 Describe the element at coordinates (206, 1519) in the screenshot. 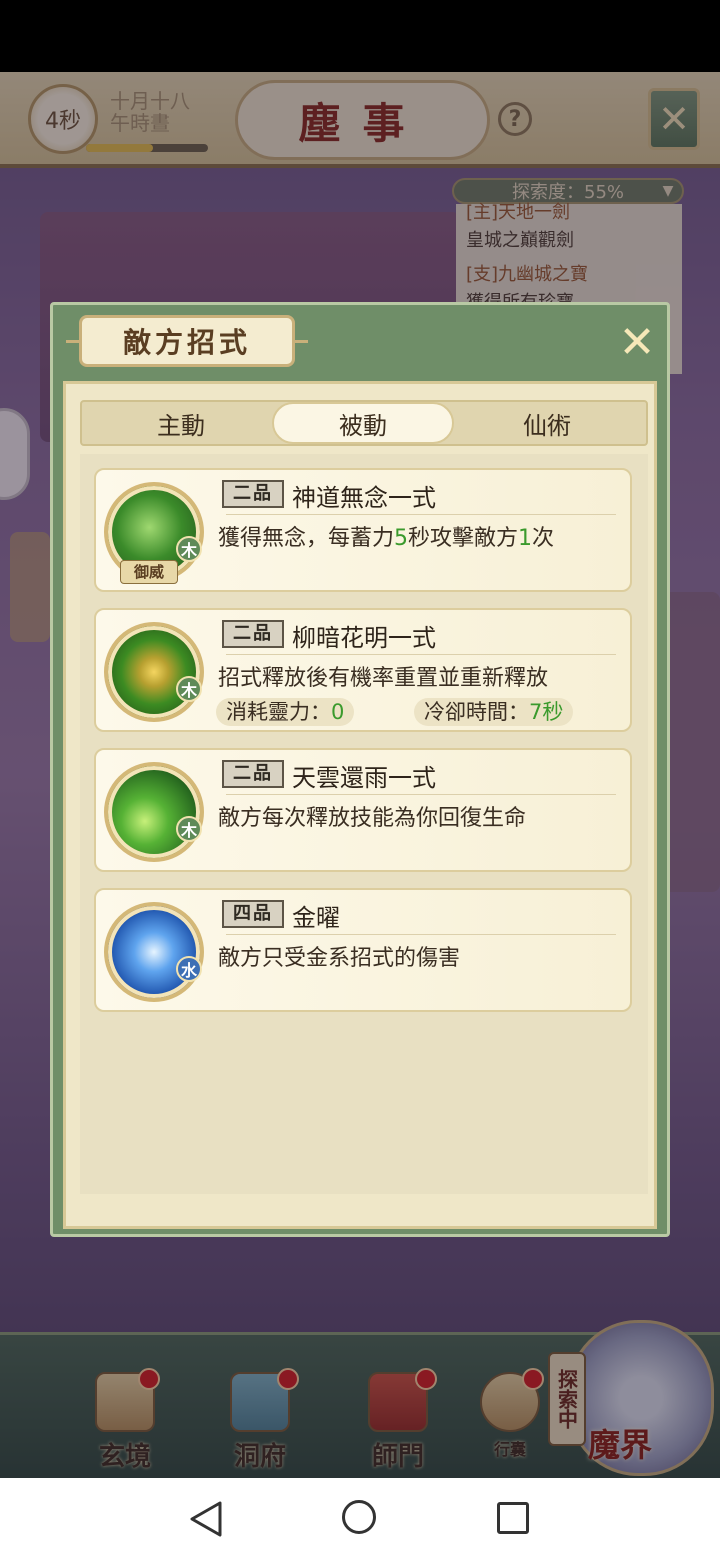

I see `back-icon` at that location.